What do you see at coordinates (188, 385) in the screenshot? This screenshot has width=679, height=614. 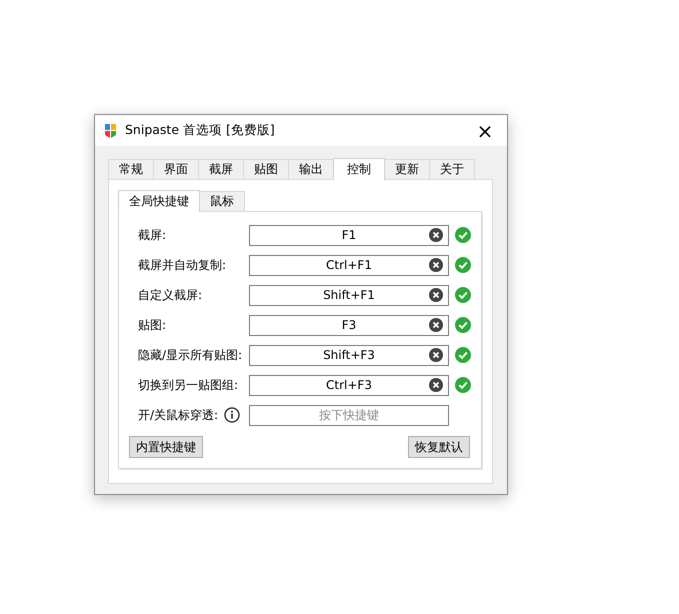 I see `shortcut-label: 切换到另一贴图组:` at bounding box center [188, 385].